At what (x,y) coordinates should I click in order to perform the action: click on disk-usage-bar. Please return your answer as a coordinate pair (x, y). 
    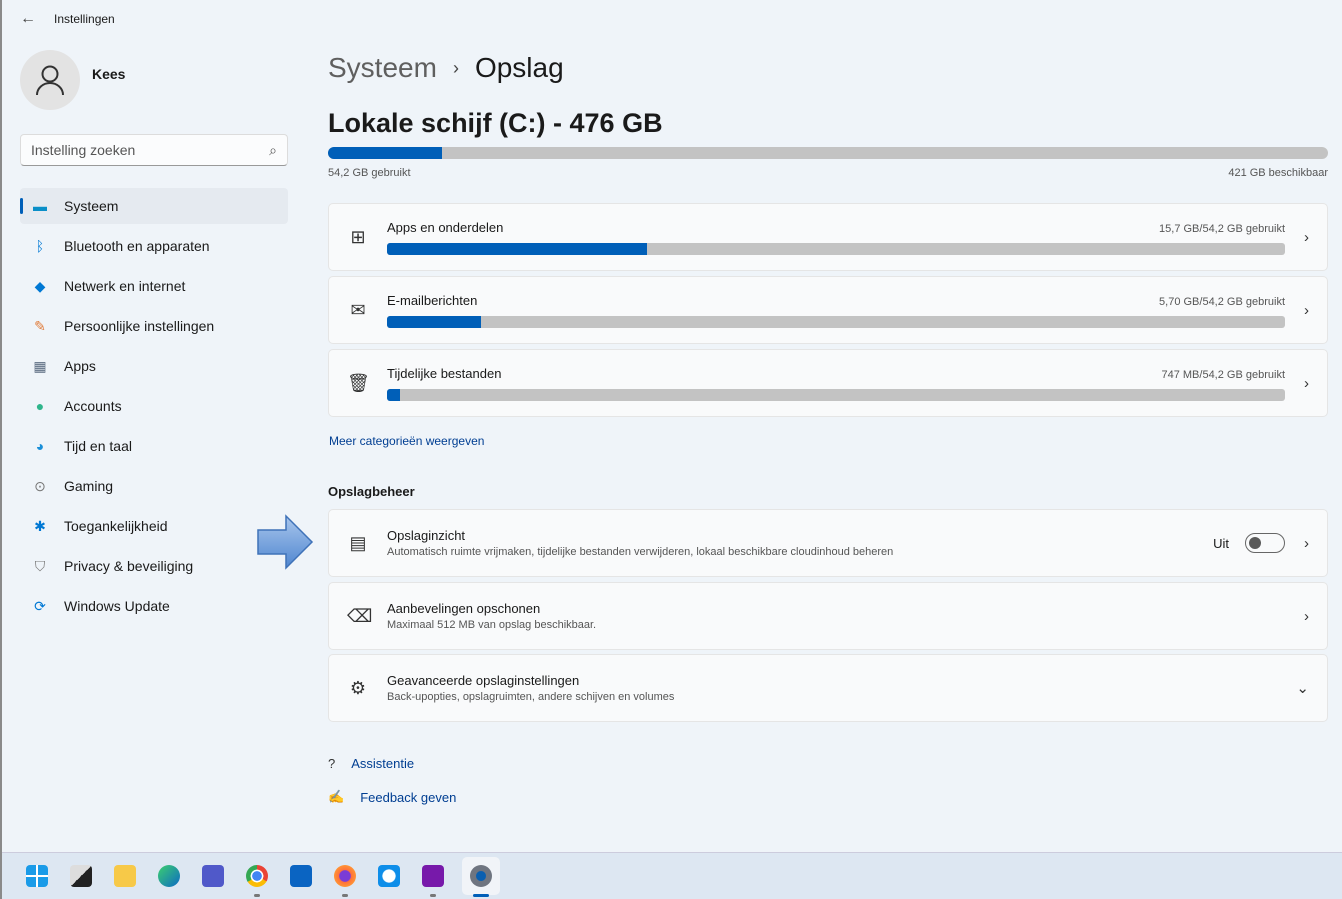
    Looking at the image, I should click on (828, 153).